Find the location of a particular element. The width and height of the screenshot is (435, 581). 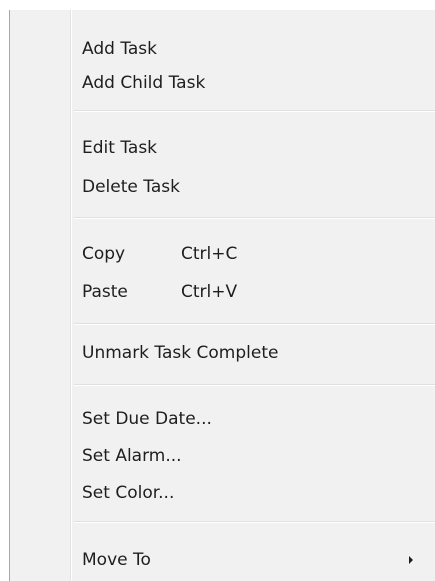

menu-item-delete-task: Delete Task is located at coordinates (249, 187).